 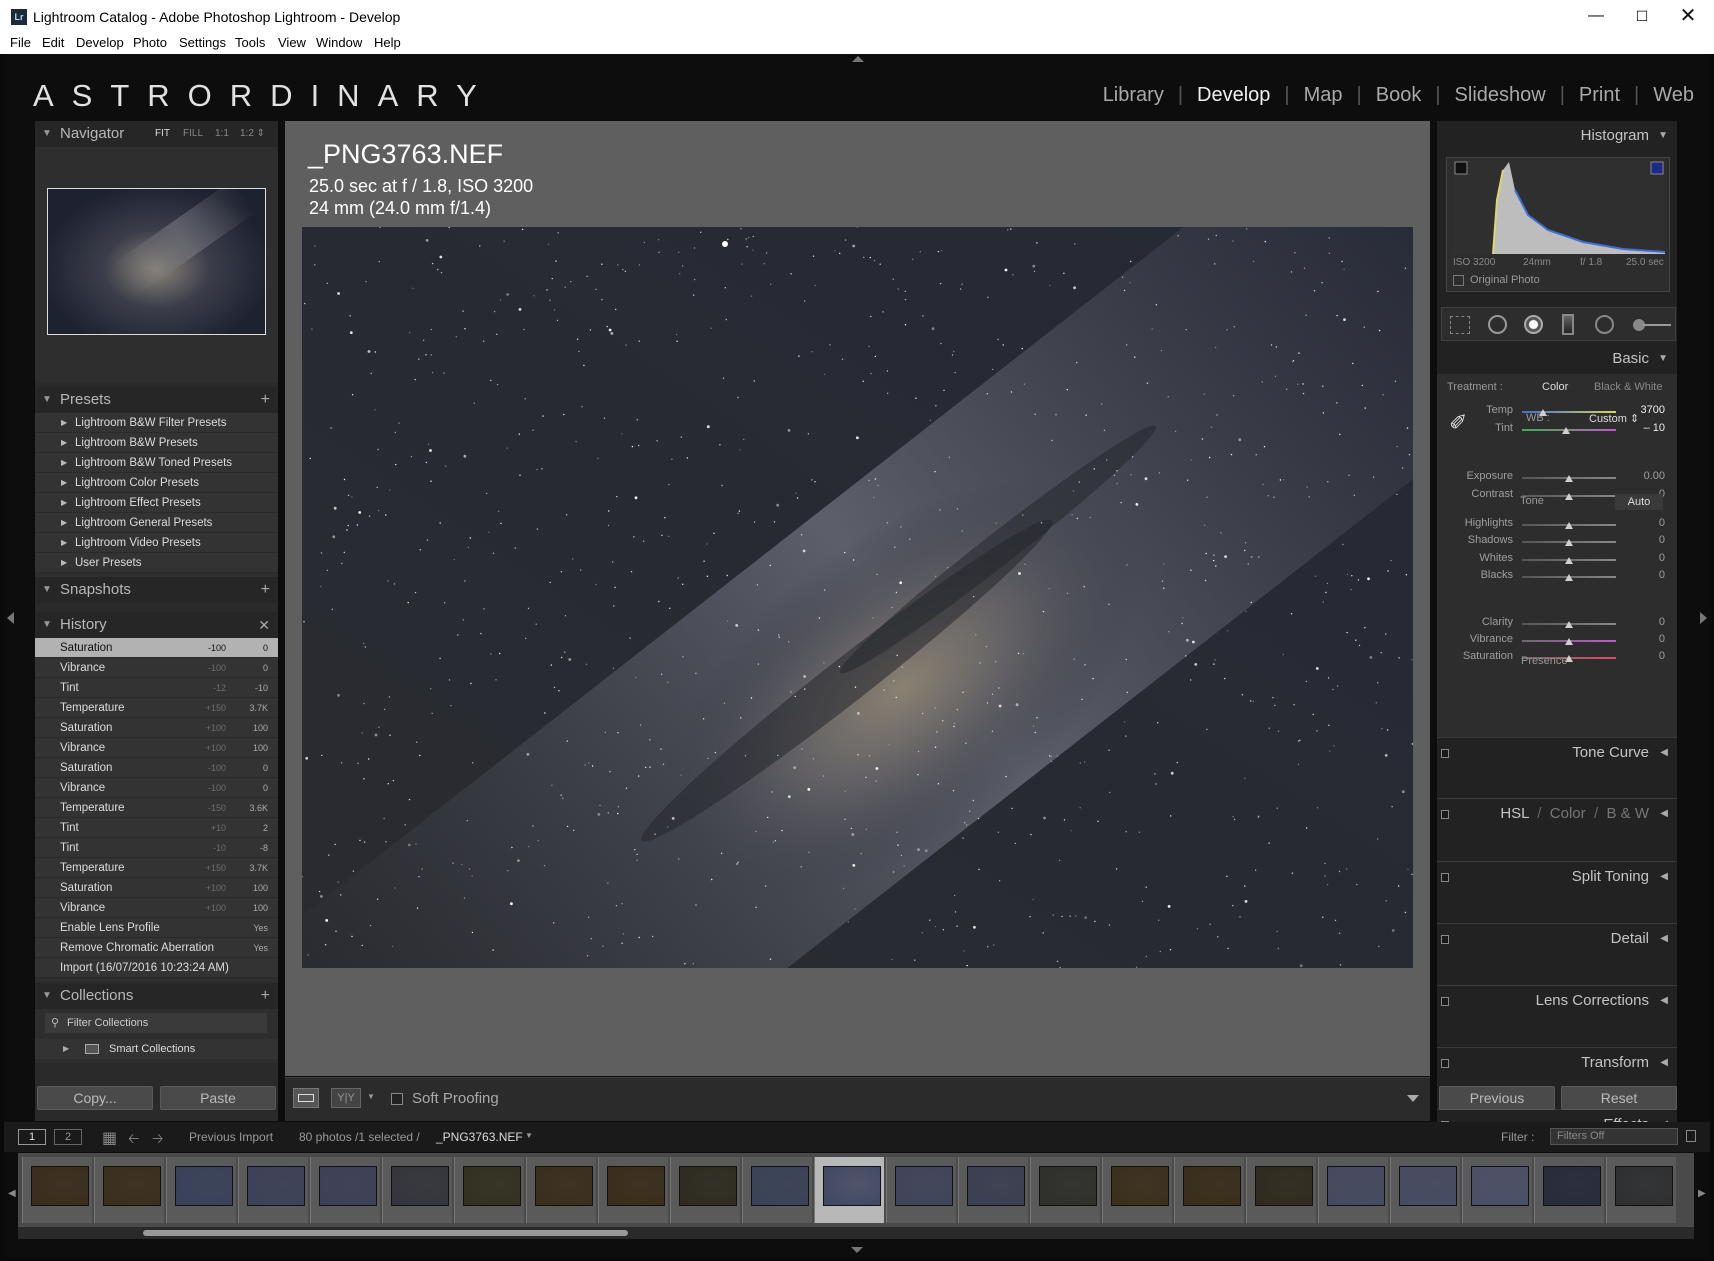 I want to click on red-eye-icon, so click(x=1533, y=324).